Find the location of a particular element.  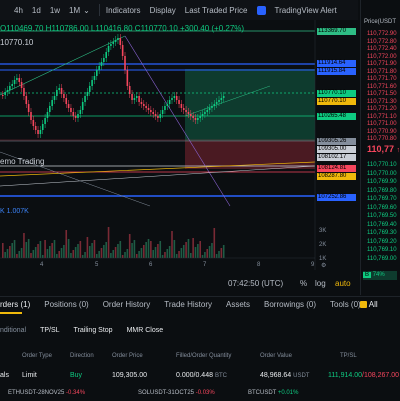

tab-positions: Positions (0) is located at coordinates (66, 308).